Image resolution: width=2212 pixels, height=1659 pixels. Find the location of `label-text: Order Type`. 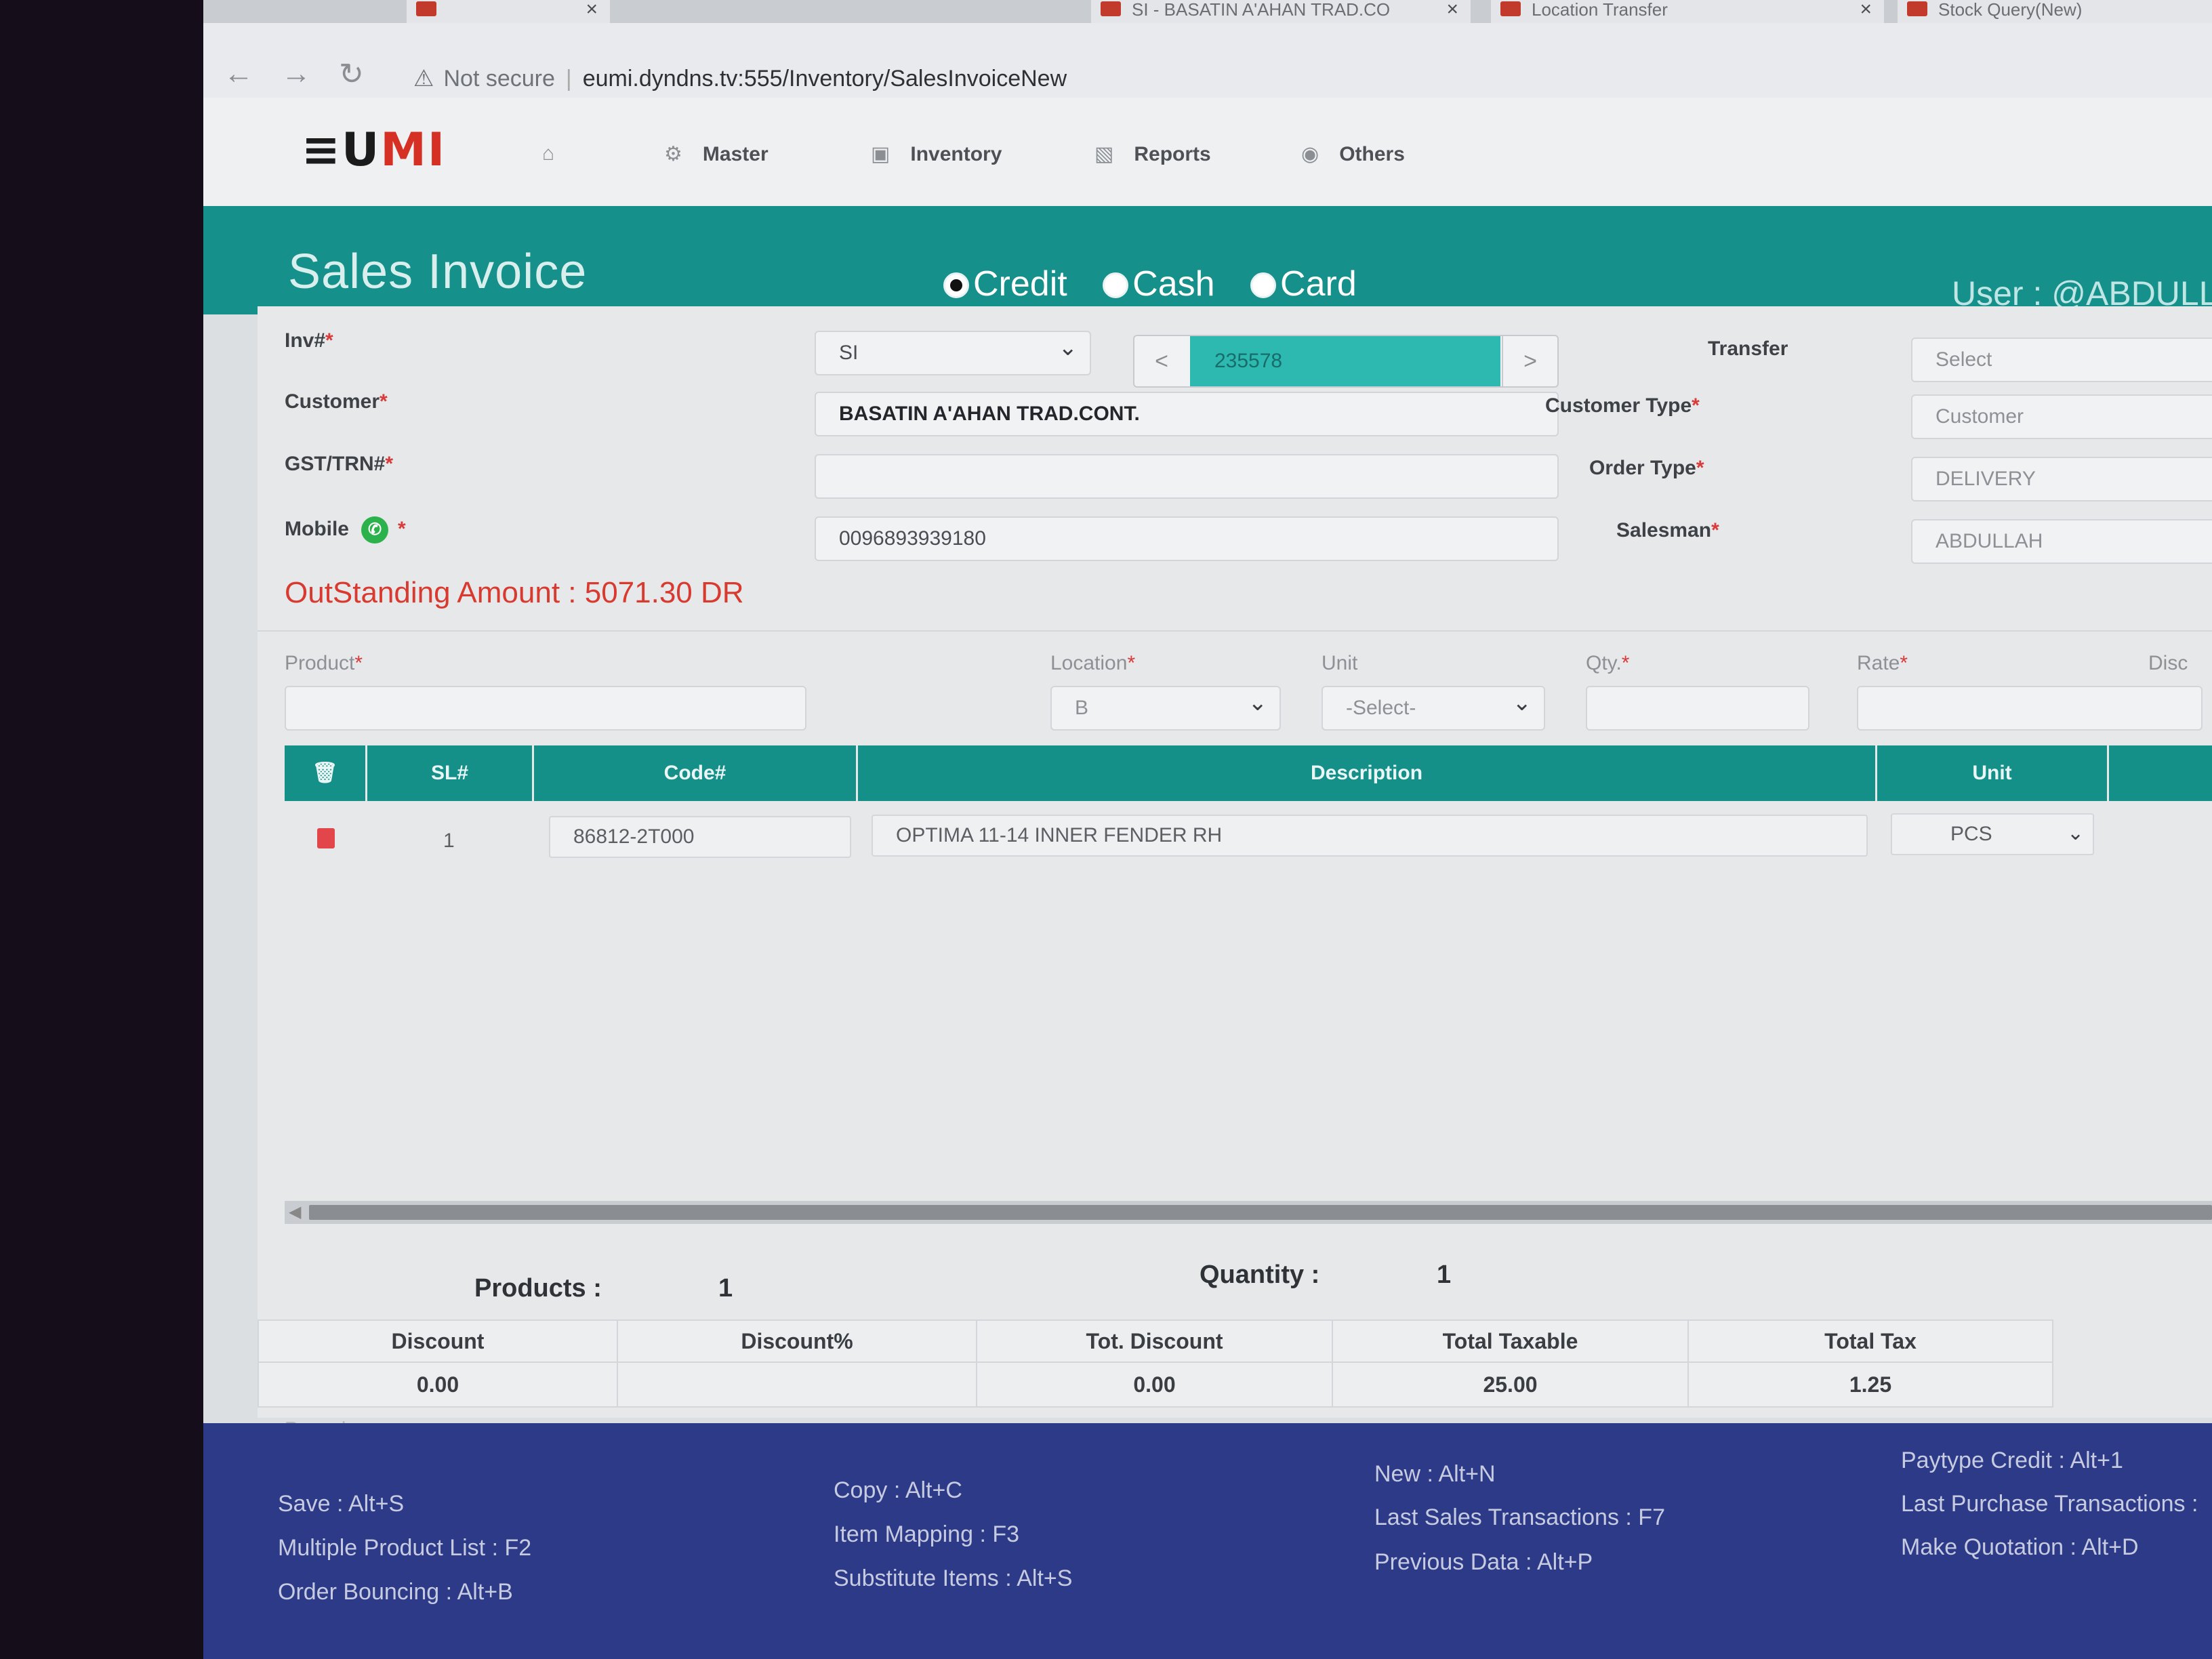

label-text: Order Type is located at coordinates (1643, 468).